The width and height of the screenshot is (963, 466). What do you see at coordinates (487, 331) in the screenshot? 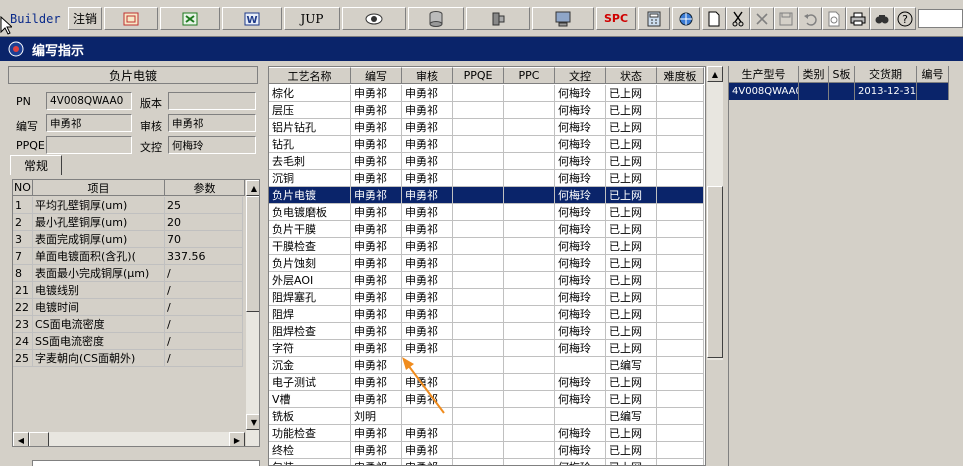
I see `process-row: 阻焊检查 申勇祁 申勇祁 何梅玲 已上网` at bounding box center [487, 331].